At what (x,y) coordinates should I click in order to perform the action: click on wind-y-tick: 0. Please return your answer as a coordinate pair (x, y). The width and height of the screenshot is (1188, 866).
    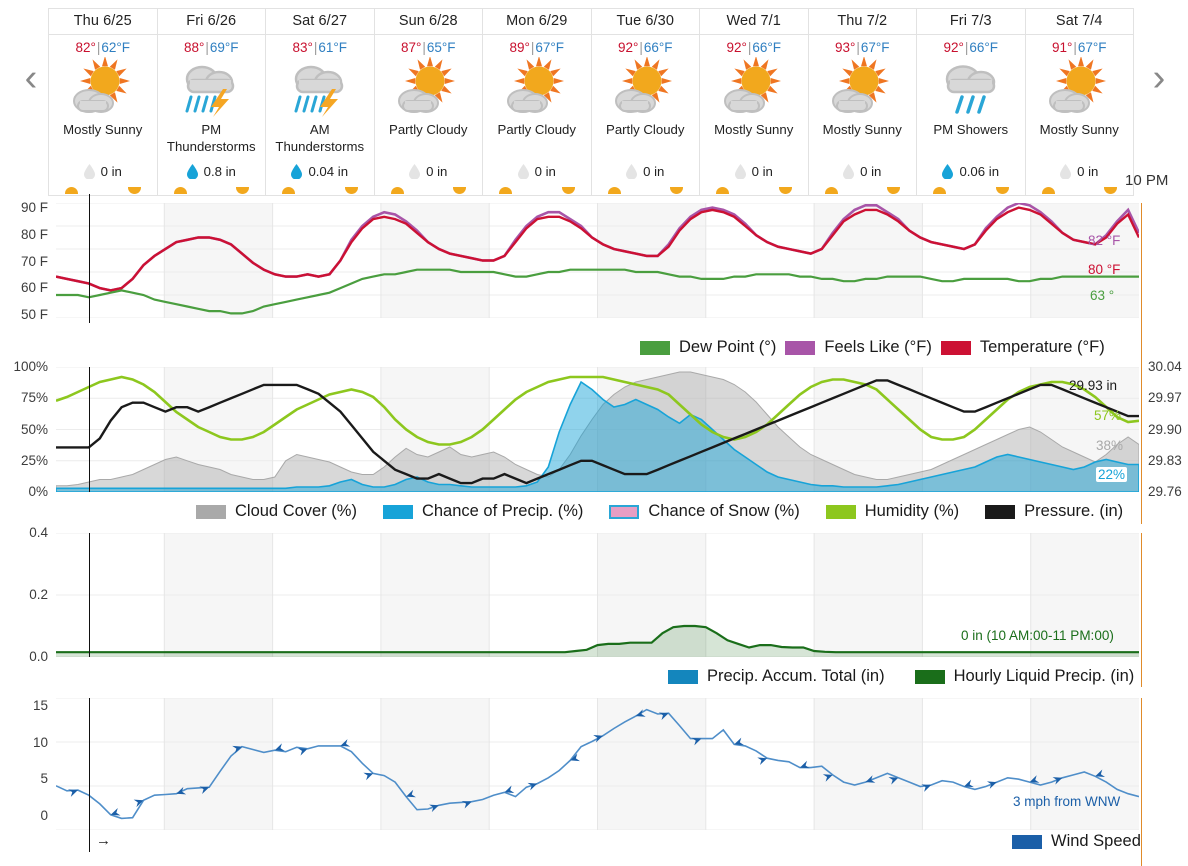
    Looking at the image, I should click on (44, 815).